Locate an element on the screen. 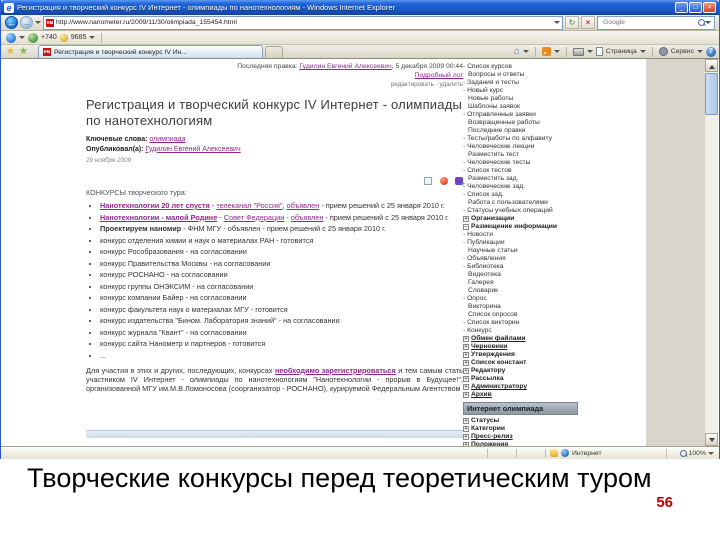 The height and width of the screenshot is (540, 720). sidebar-link: Тесты/работы по алфавиту is located at coordinates (520, 139).